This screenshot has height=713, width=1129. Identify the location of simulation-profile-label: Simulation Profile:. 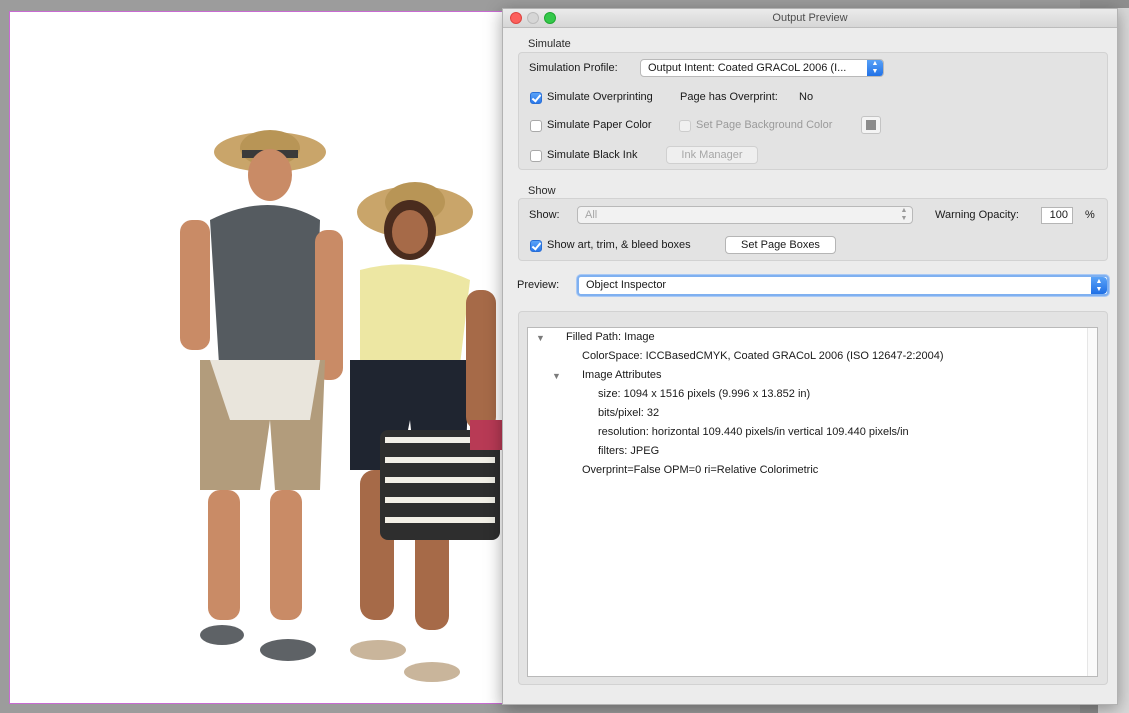
(573, 68).